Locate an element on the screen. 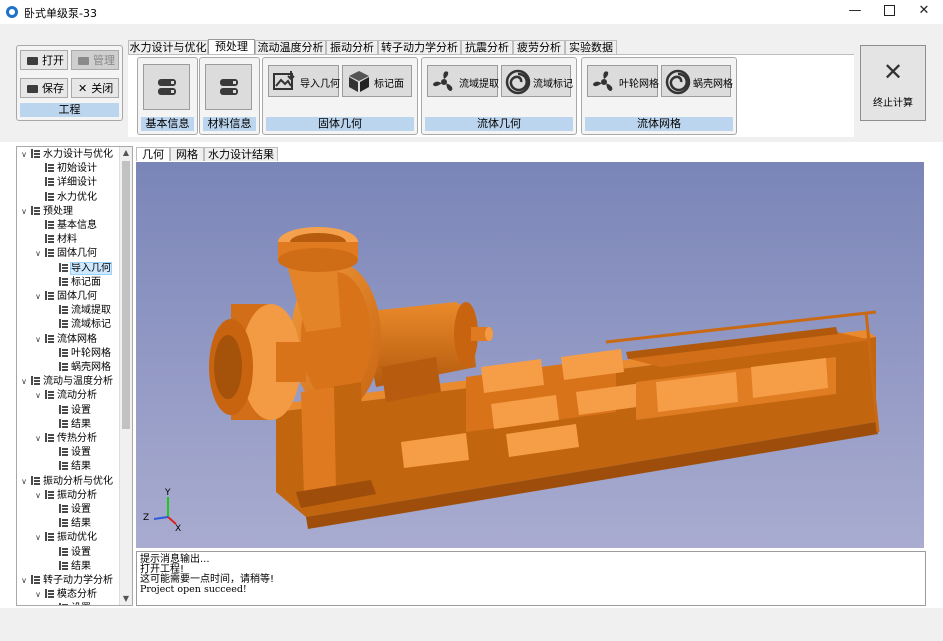 The width and height of the screenshot is (943, 641). scroll-up-icon: ▲ is located at coordinates (126, 153).